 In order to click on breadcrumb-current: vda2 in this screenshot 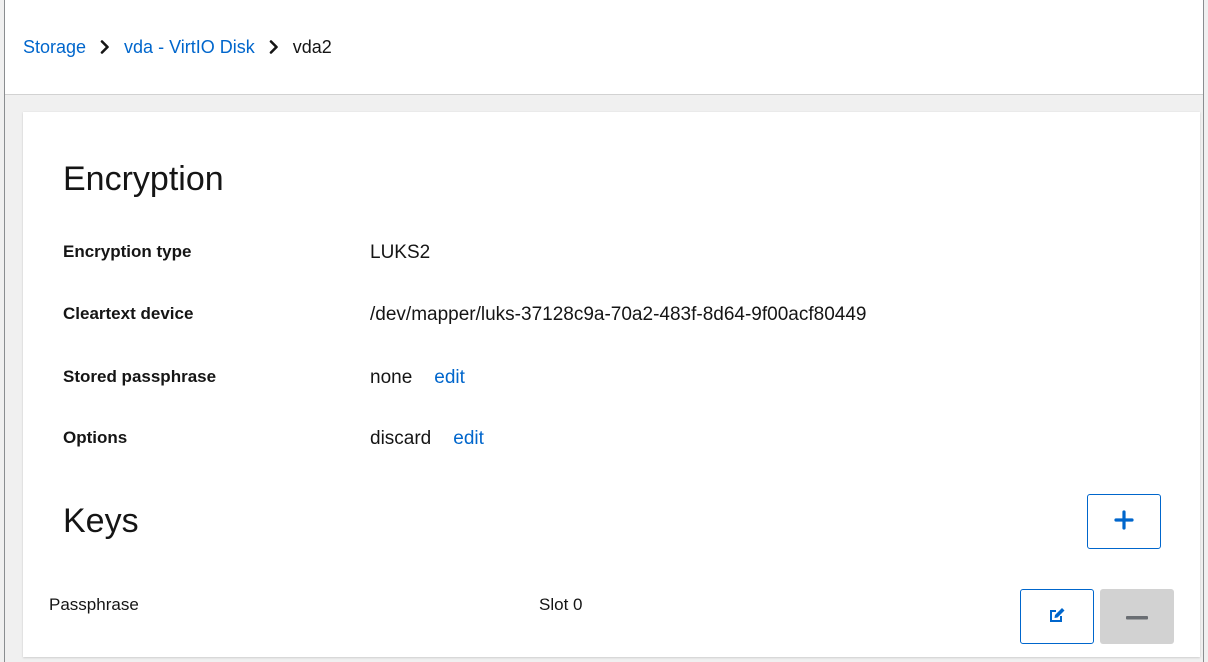, I will do `click(312, 46)`.